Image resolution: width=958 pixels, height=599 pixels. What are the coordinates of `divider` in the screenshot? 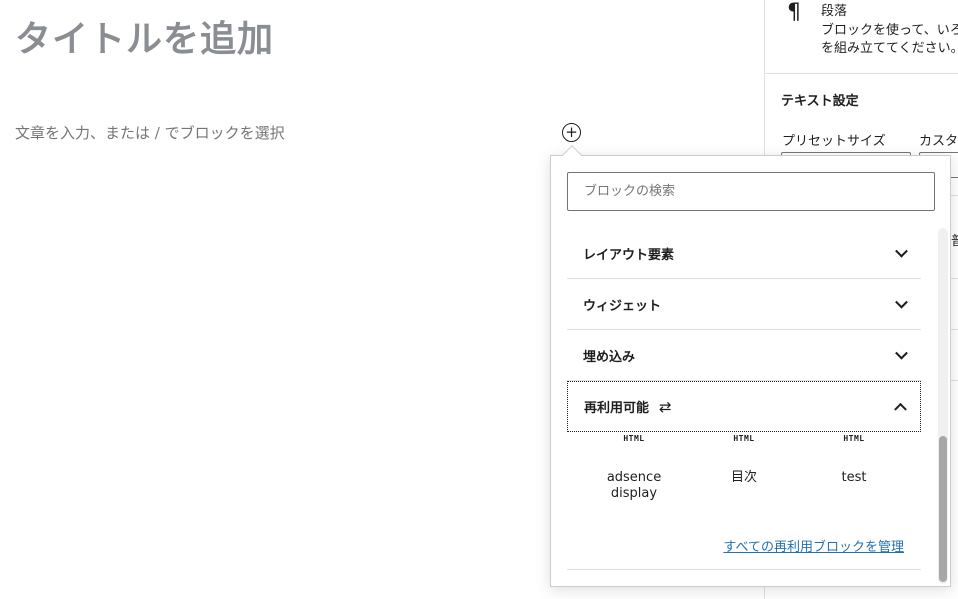 It's located at (744, 569).